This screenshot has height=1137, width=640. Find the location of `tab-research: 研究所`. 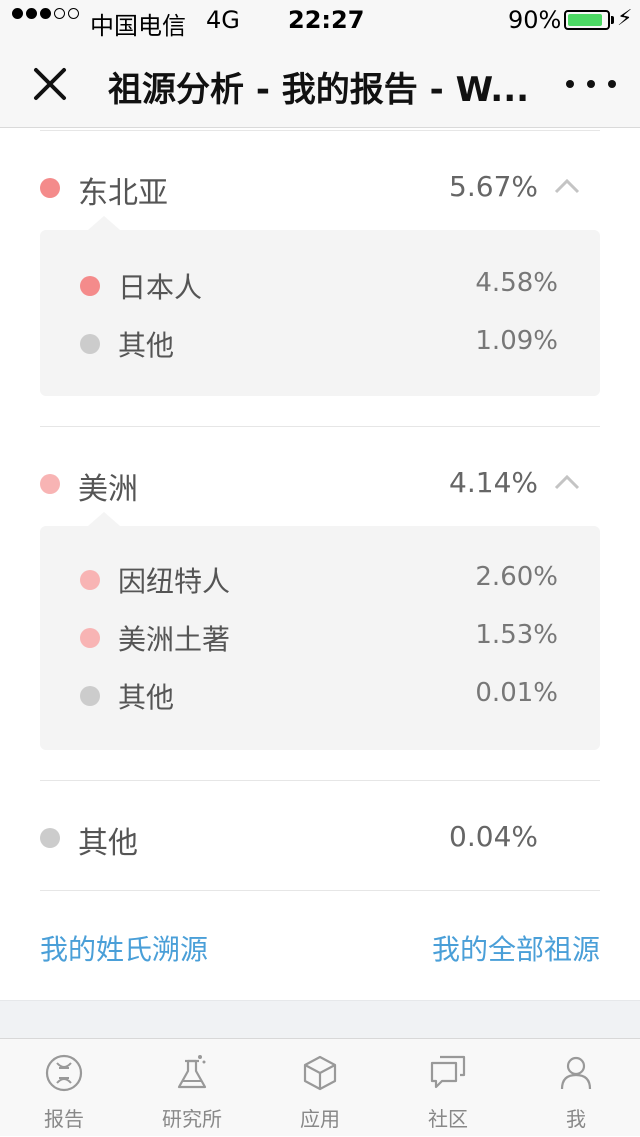

tab-research: 研究所 is located at coordinates (192, 1088).